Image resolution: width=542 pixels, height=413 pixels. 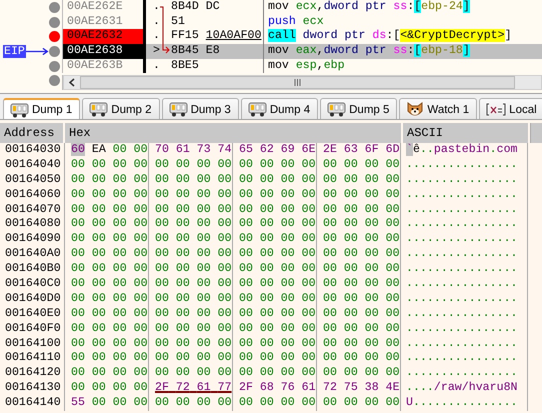 What do you see at coordinates (368, 51) in the screenshot?
I see `instruction-cell-text: mov eax,dword ptr ss:[ebp-18]` at bounding box center [368, 51].